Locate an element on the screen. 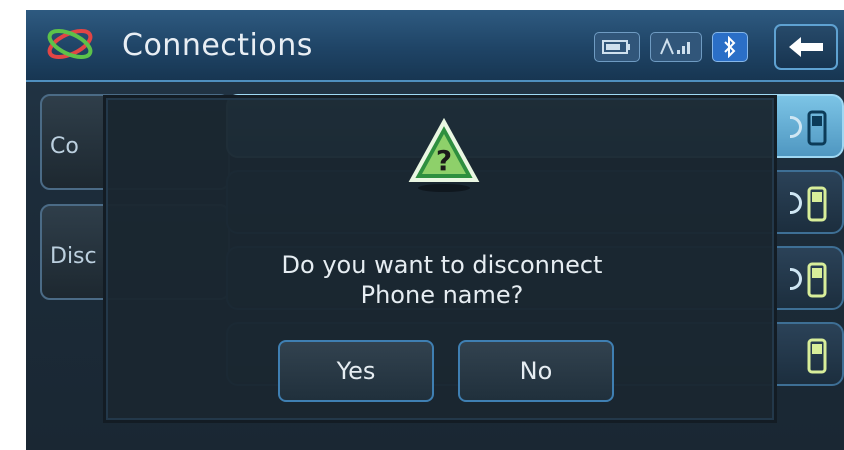 This screenshot has height=450, width=844. connections-icon is located at coordinates (70, 44).